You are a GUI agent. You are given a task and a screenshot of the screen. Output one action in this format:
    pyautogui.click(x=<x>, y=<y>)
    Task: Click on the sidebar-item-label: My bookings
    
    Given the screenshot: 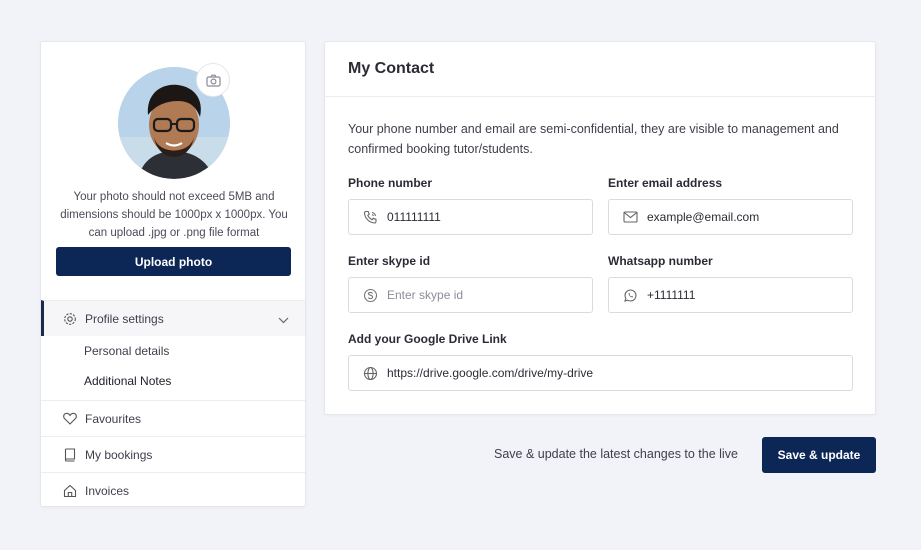 What is the action you would take?
    pyautogui.click(x=119, y=454)
    